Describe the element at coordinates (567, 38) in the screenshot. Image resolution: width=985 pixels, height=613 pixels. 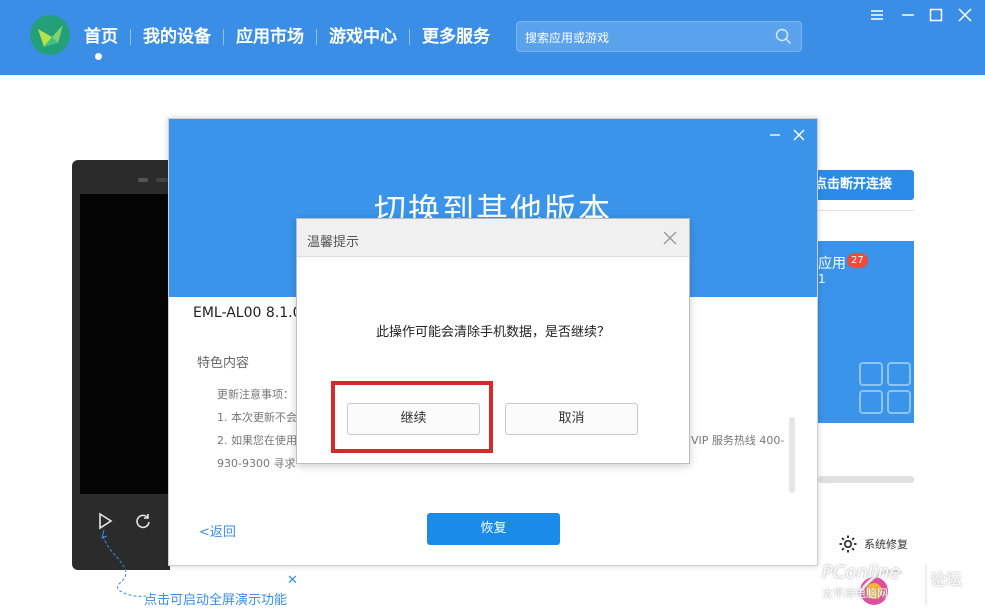
I see `search-placeholder: 搜索应用或游戏` at that location.